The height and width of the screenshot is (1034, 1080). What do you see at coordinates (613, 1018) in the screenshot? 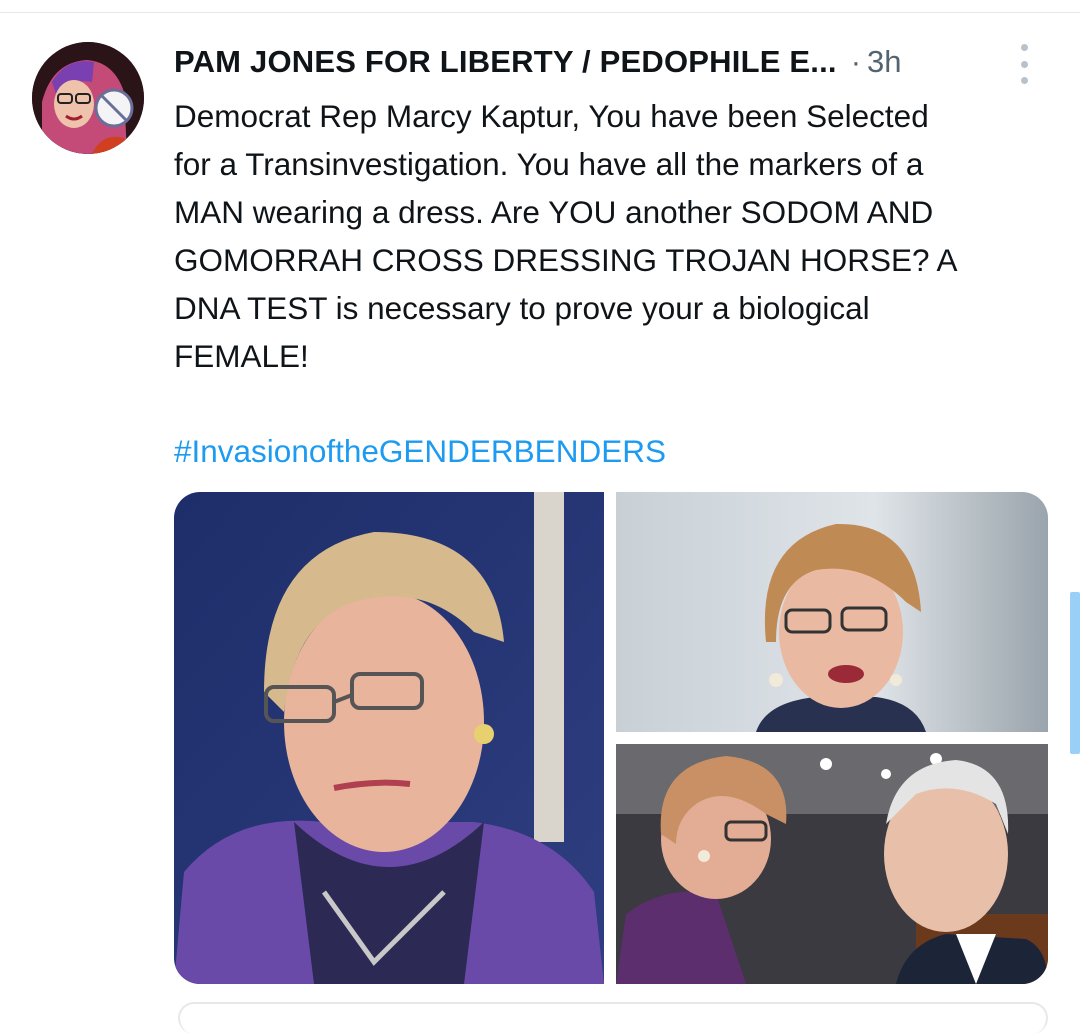
I see `quoted-card-edge` at bounding box center [613, 1018].